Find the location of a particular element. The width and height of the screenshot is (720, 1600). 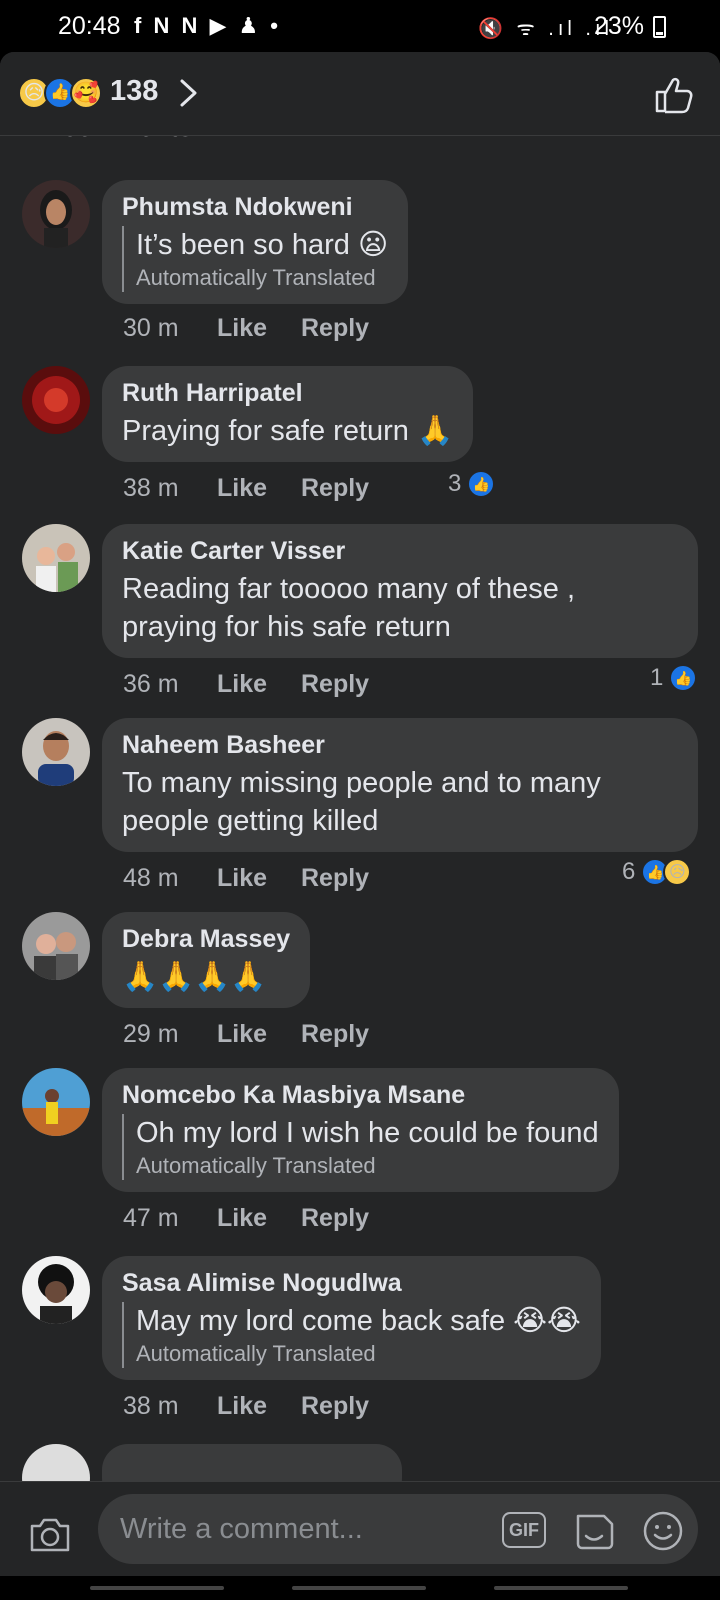

status-bar: 20:48 f N N ▶ ♟ • 🔇 ᯤ .ıl .ıl 23% is located at coordinates (360, 26).